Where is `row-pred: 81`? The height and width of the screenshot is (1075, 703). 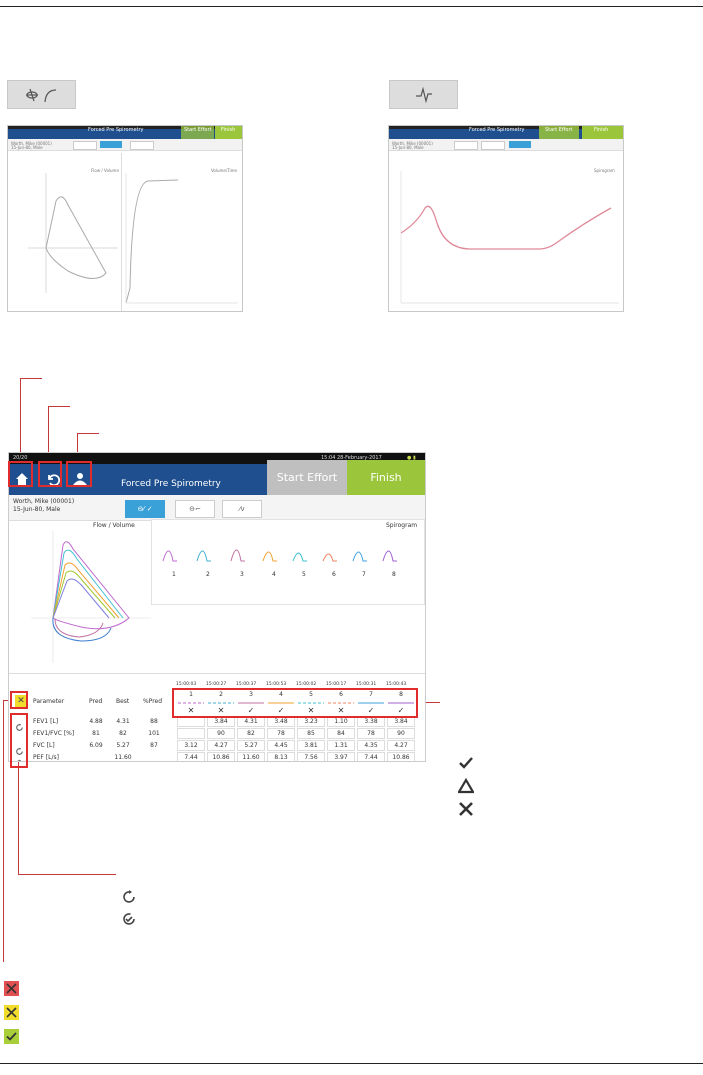
row-pred: 81 is located at coordinates (96, 733).